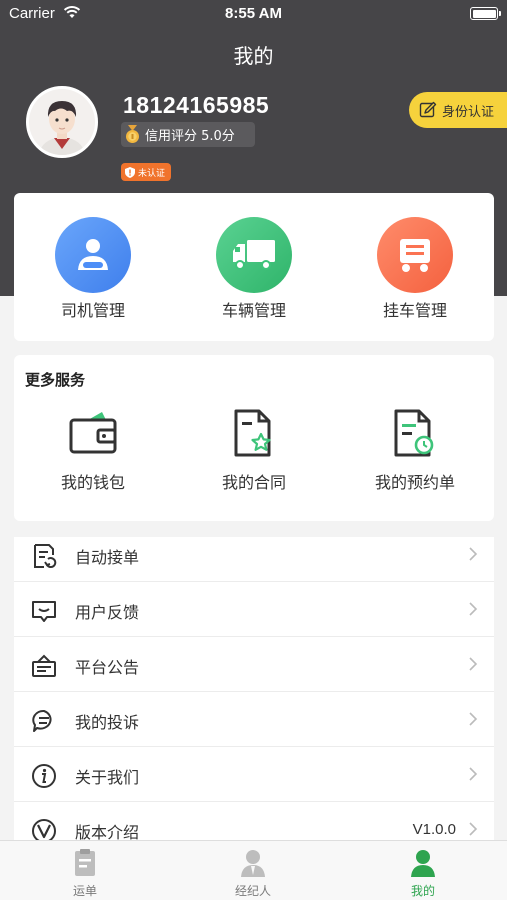 This screenshot has width=507, height=900. I want to click on trailer-management-button: 挂车管理, so click(415, 269).